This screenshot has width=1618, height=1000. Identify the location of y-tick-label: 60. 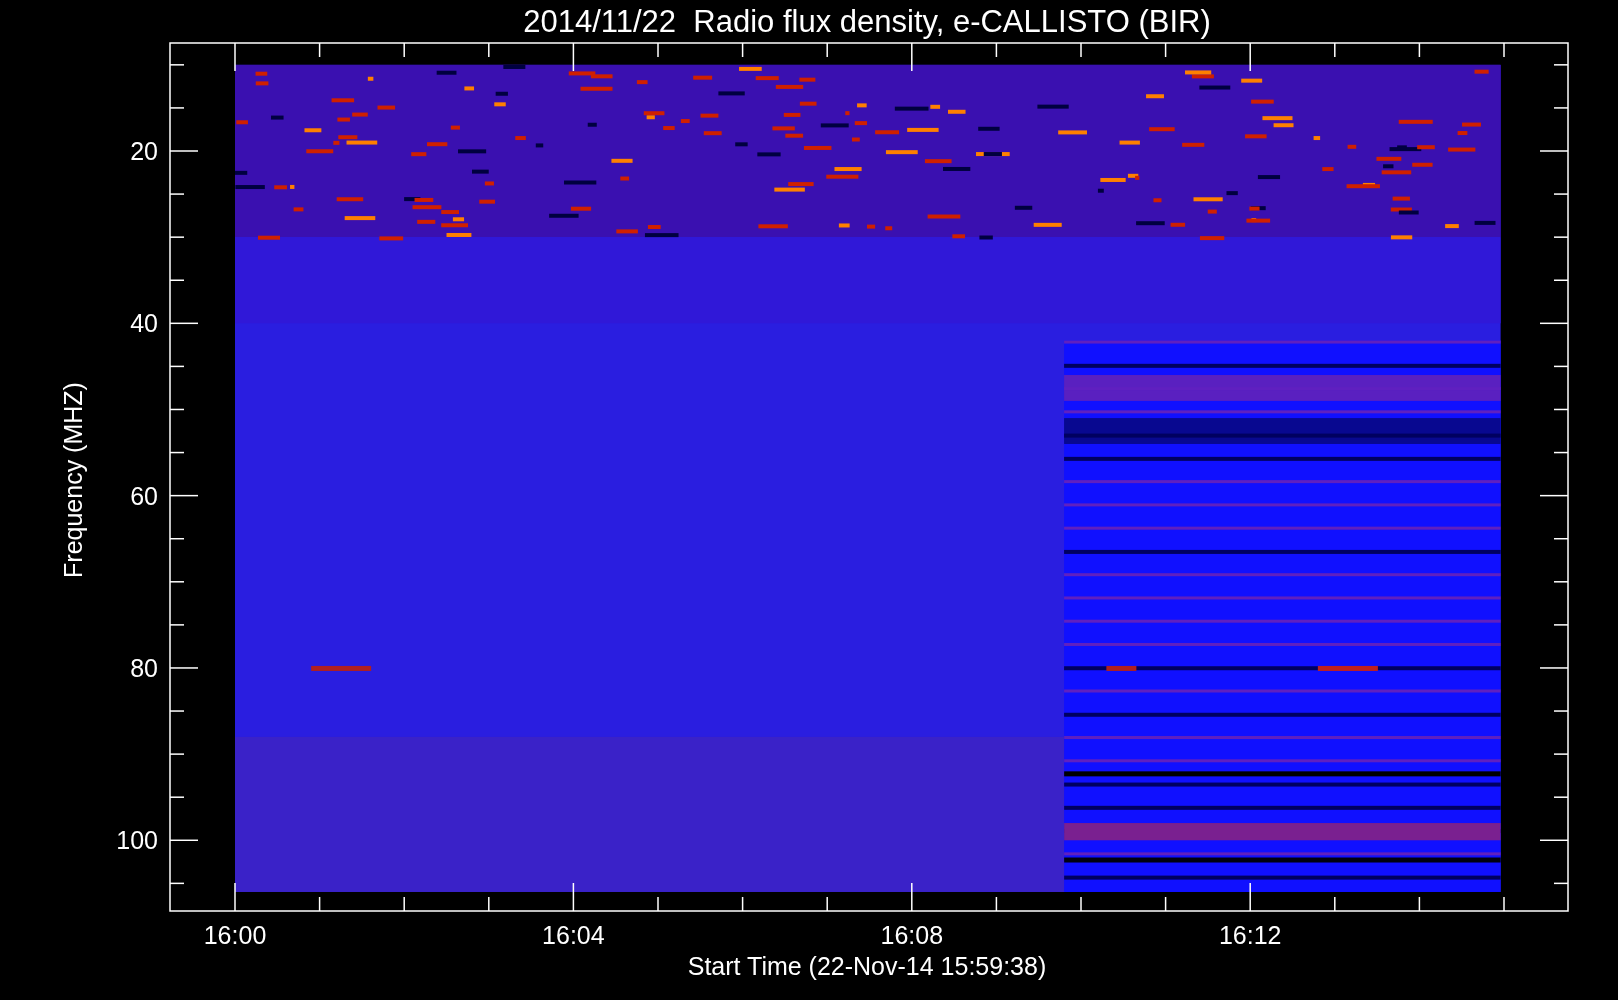
(144, 495).